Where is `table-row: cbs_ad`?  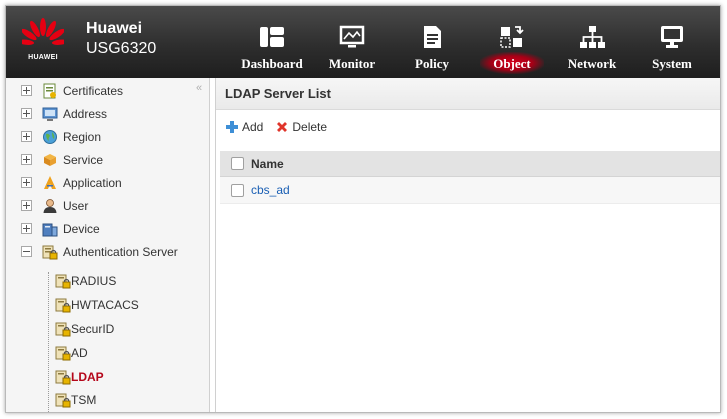 table-row: cbs_ad is located at coordinates (470, 190).